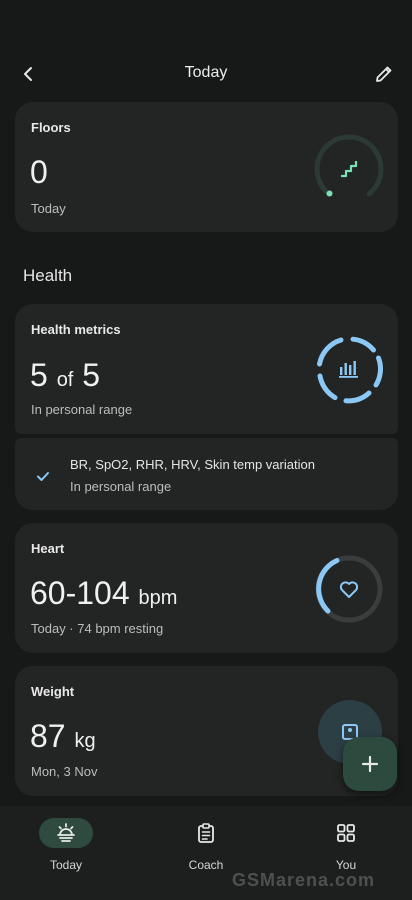  What do you see at coordinates (65, 380) in the screenshot?
I see `metrics-of: of` at bounding box center [65, 380].